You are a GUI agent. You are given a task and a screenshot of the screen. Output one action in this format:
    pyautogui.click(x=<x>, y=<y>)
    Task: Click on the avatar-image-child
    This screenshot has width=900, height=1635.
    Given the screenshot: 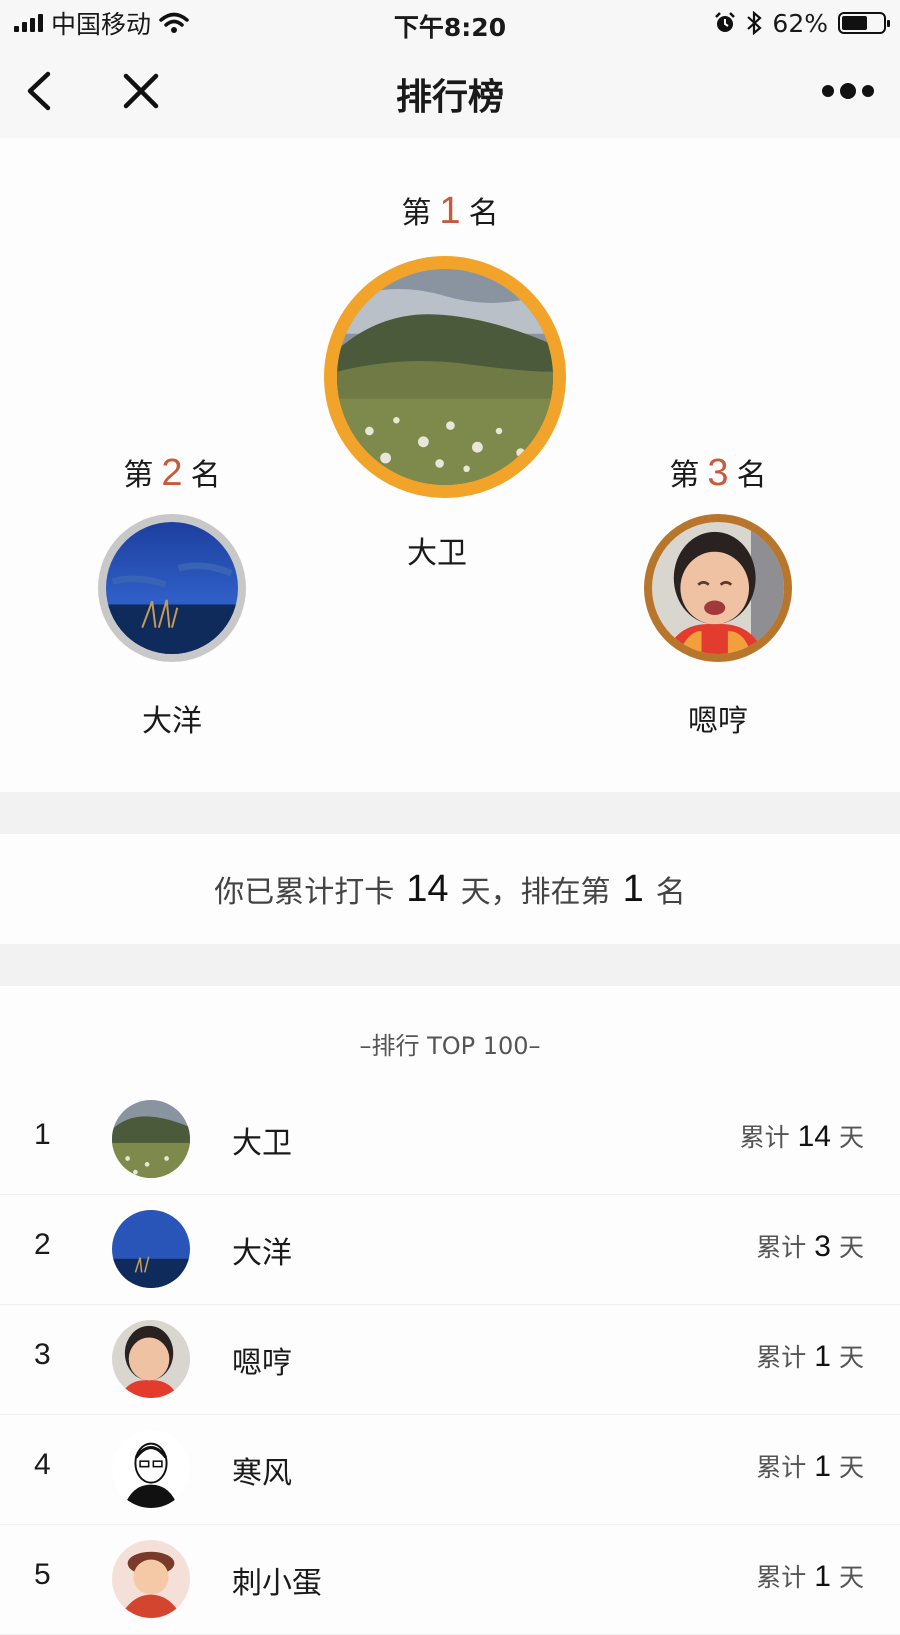 What is the action you would take?
    pyautogui.click(x=718, y=588)
    